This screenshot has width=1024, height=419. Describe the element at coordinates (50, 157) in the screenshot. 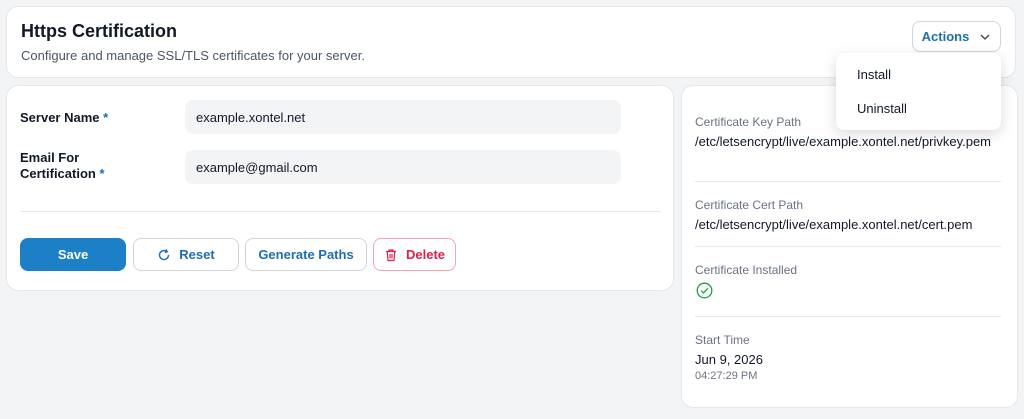

I see `email-label-line1: Email For` at that location.